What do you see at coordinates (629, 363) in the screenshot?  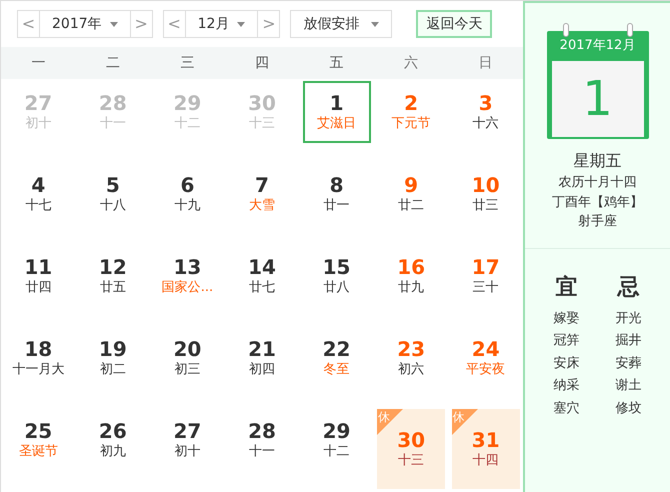 I see `almanac-item: 安葬` at bounding box center [629, 363].